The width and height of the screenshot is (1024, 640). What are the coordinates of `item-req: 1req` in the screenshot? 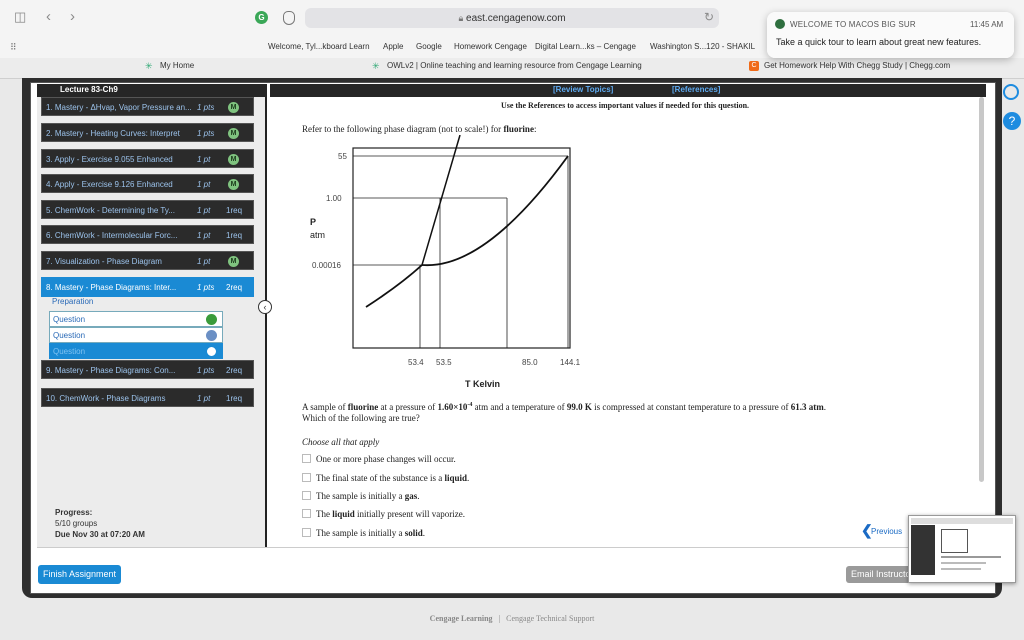 It's located at (234, 235).